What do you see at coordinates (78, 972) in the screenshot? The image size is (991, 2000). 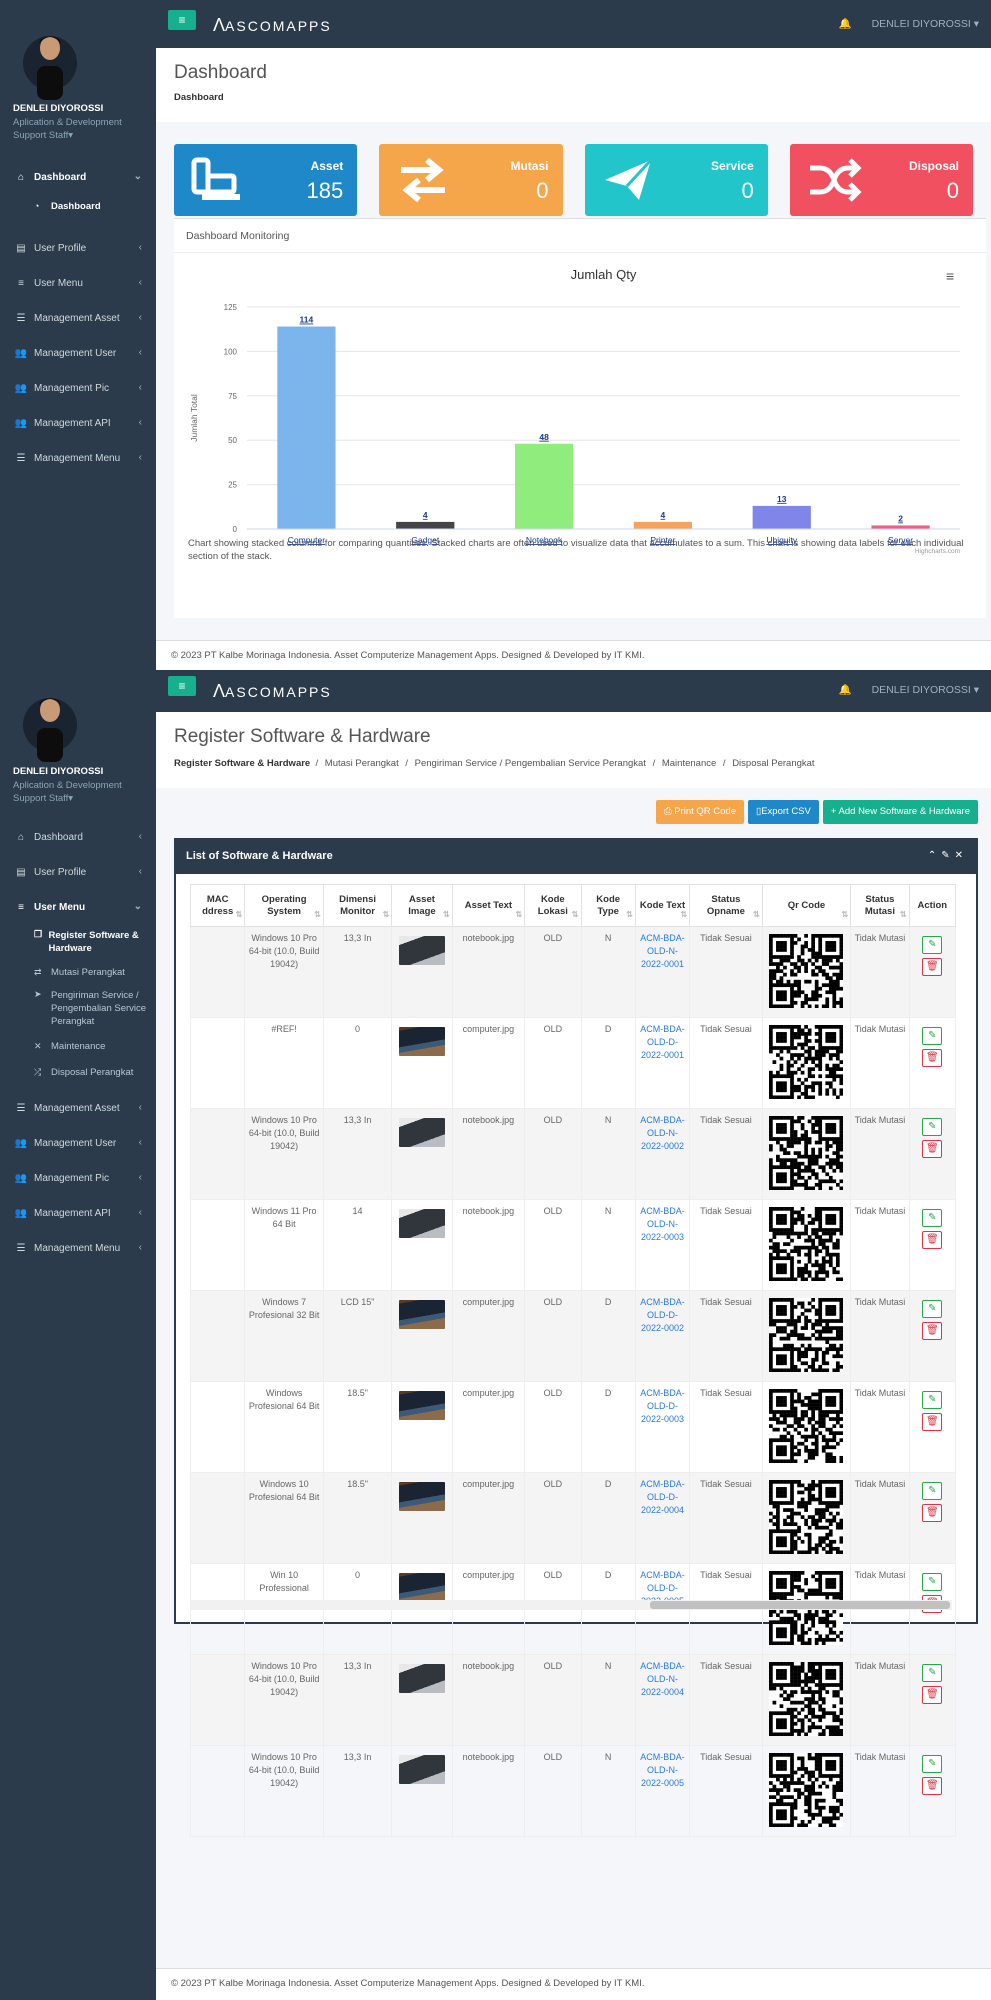 I see `sidebar-subitem-mutasi: ⇄ Mutasi Perangkat` at bounding box center [78, 972].